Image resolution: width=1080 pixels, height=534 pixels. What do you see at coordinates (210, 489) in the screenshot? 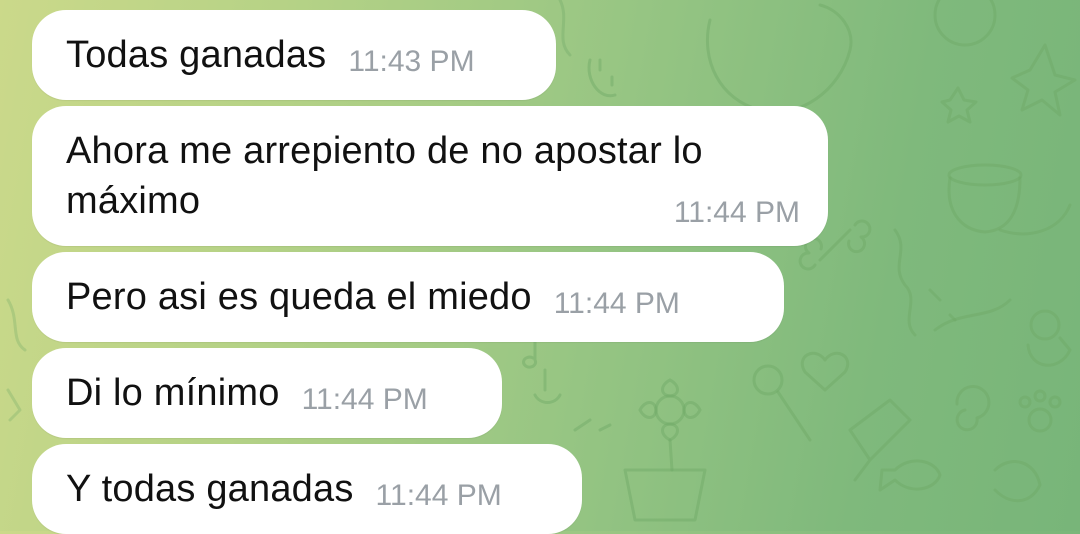
I see `message-text: Y todas ganadas` at bounding box center [210, 489].